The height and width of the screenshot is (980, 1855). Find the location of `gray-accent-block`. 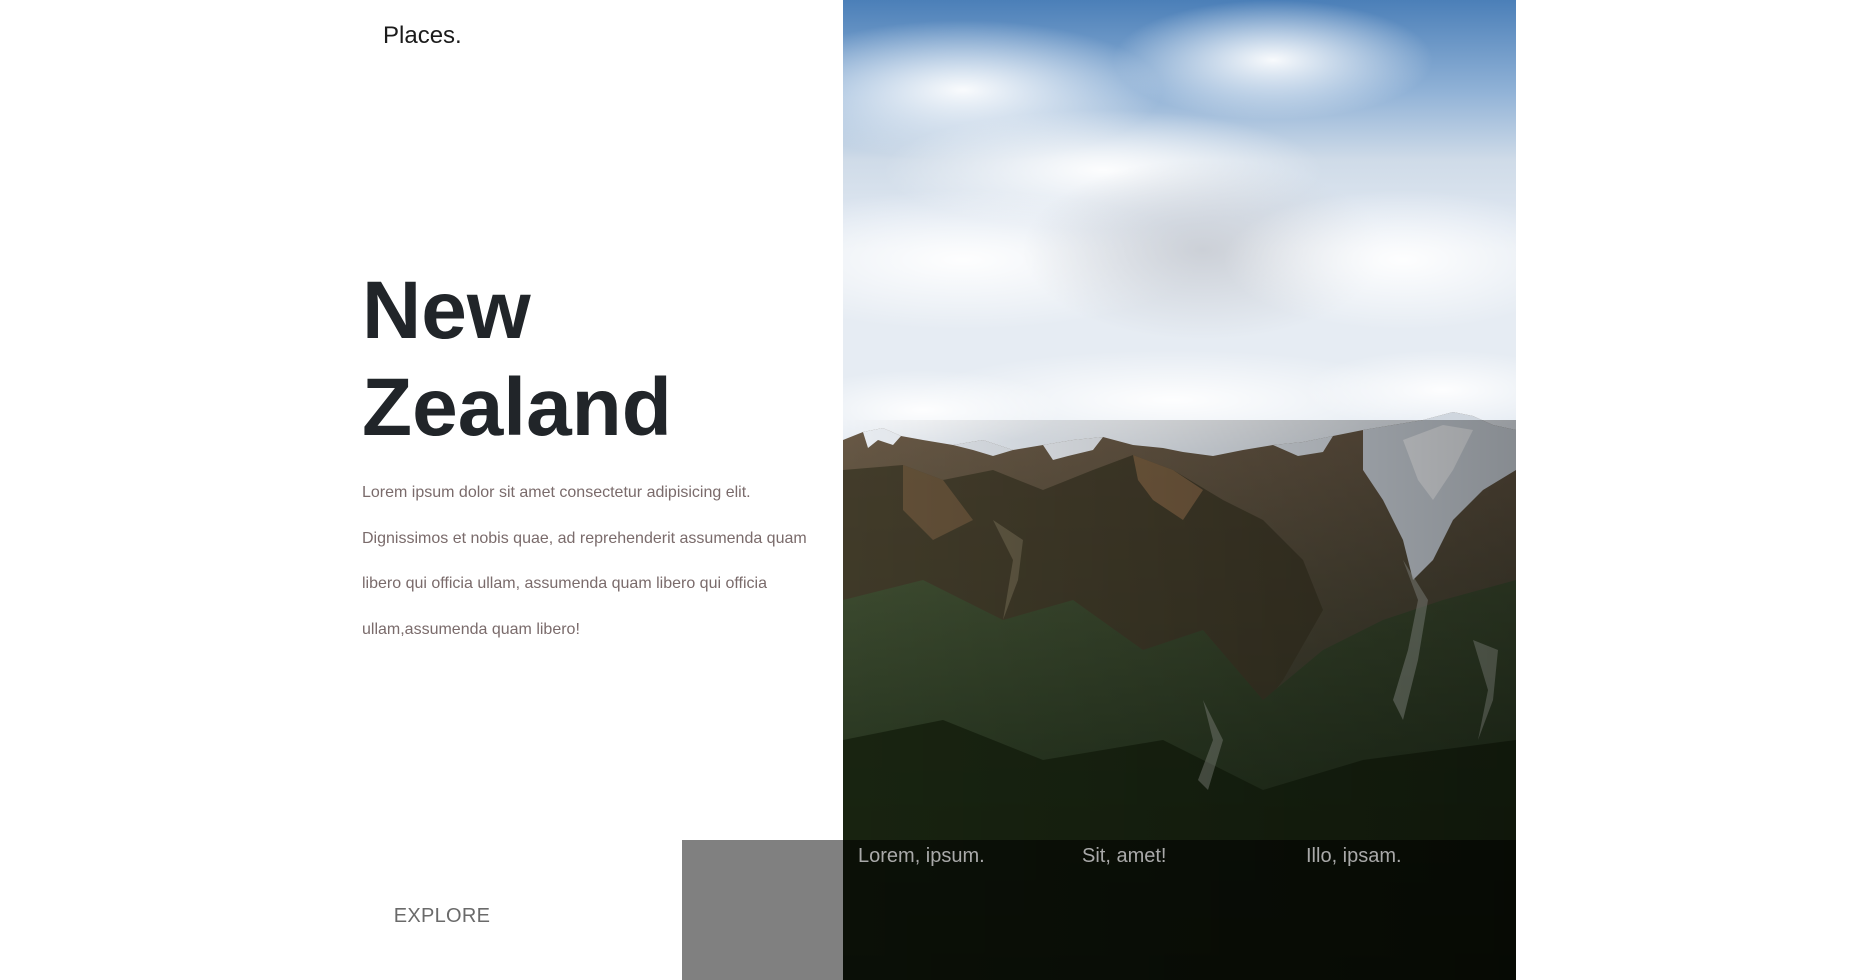

gray-accent-block is located at coordinates (762, 910).